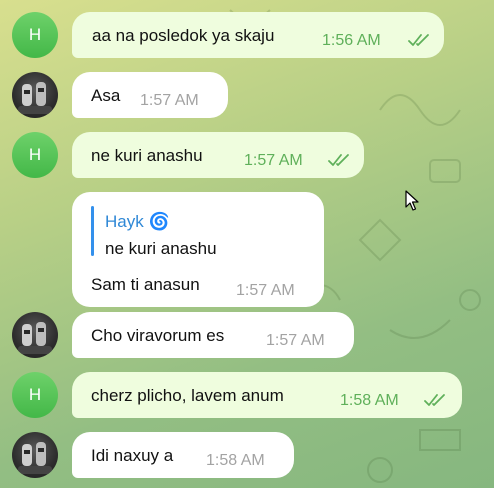 The height and width of the screenshot is (488, 494). I want to click on reply-accent-bar, so click(92, 231).